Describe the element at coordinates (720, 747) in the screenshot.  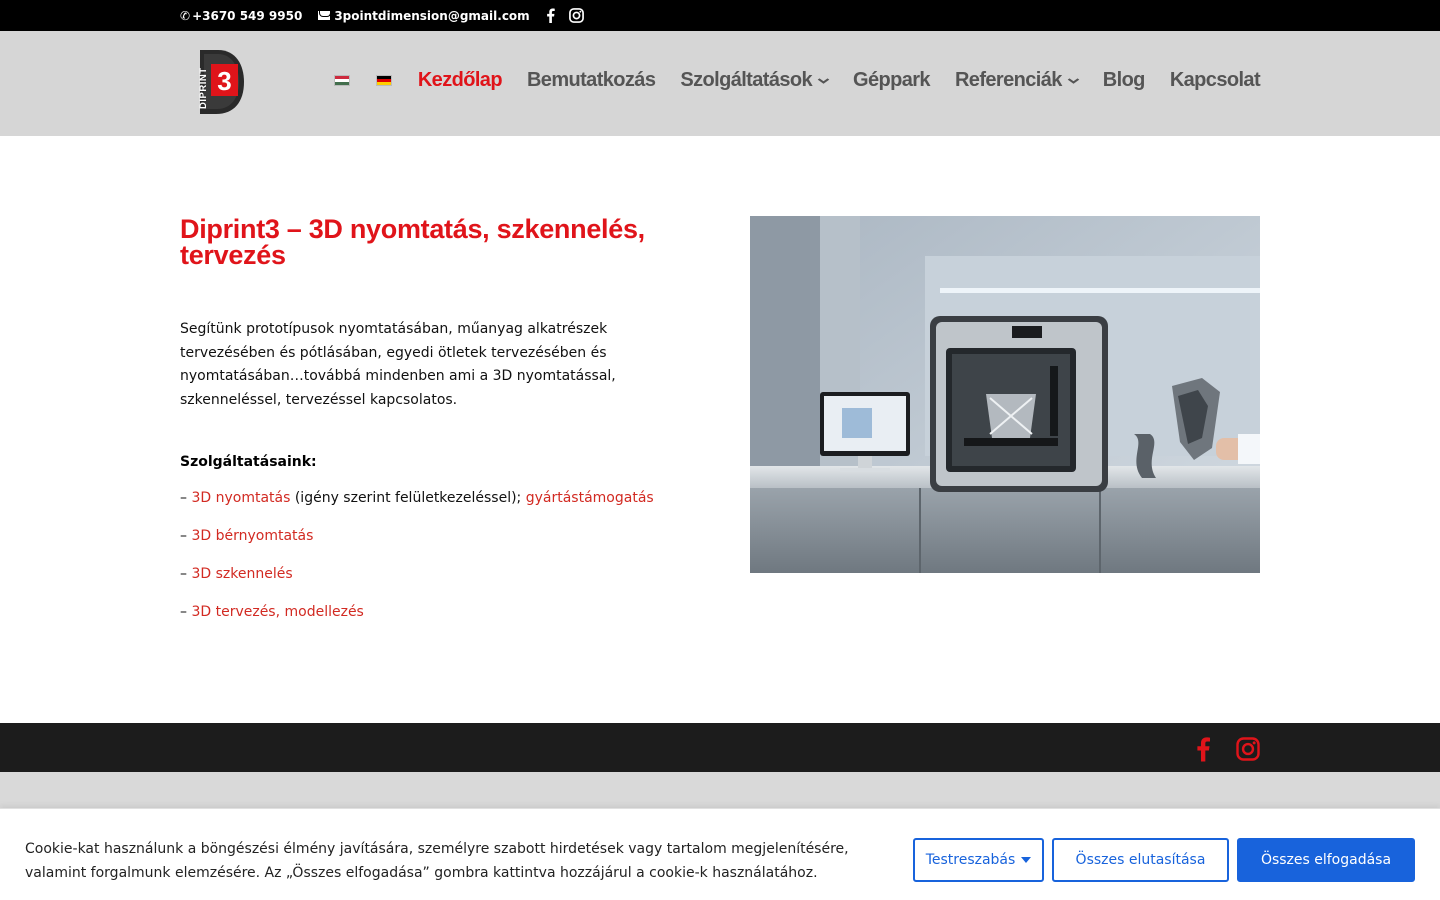
I see `site-footer` at that location.